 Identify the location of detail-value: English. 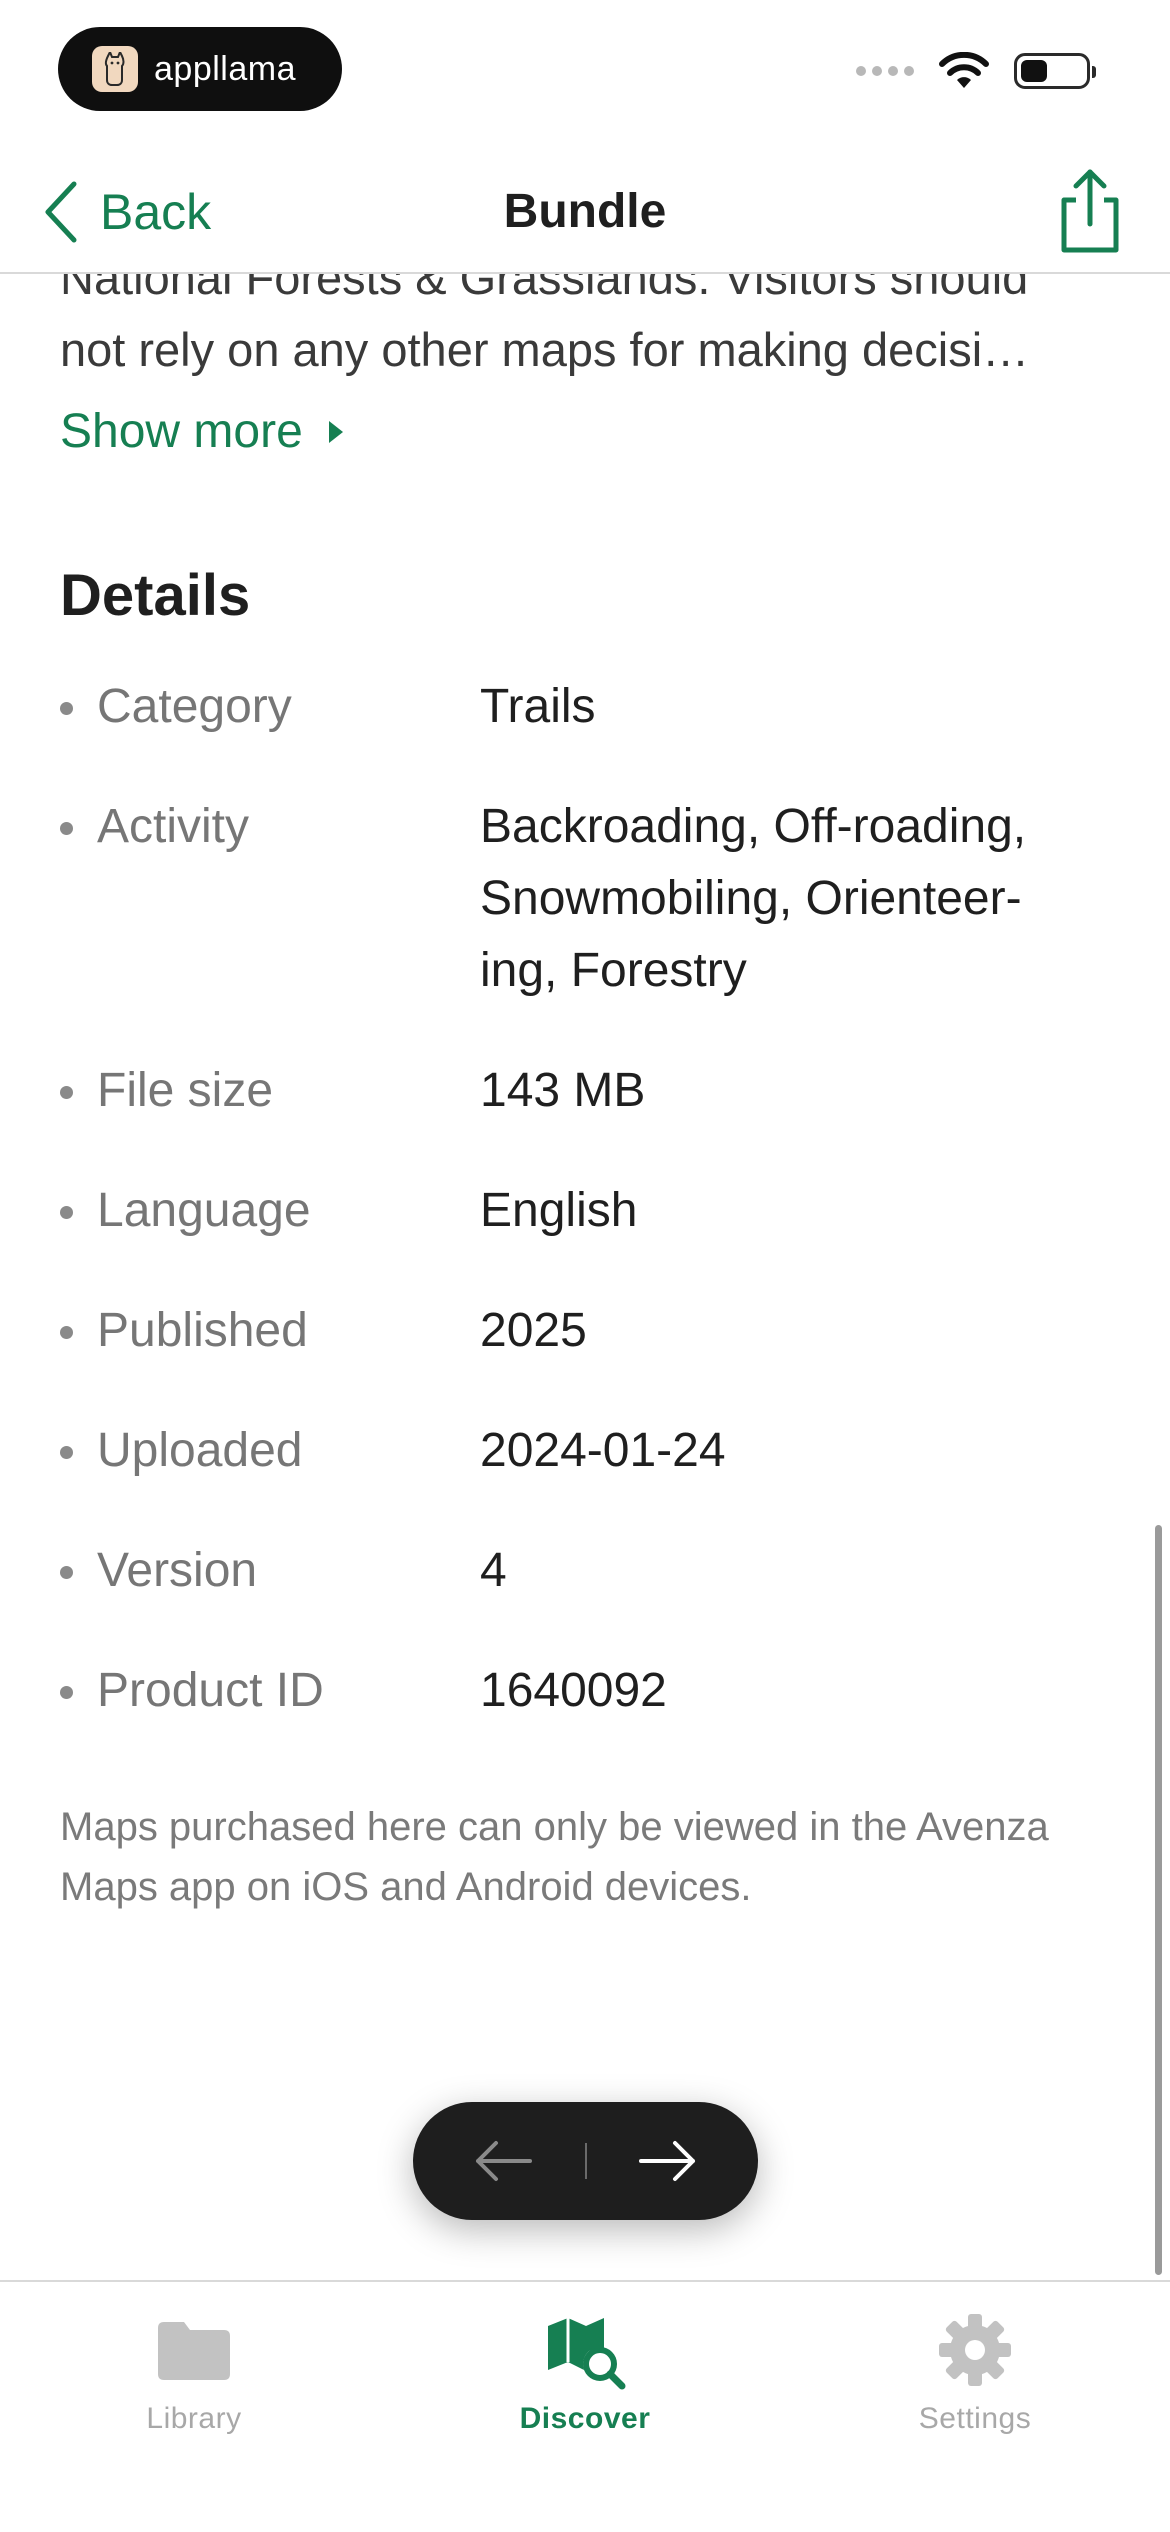
(559, 1210).